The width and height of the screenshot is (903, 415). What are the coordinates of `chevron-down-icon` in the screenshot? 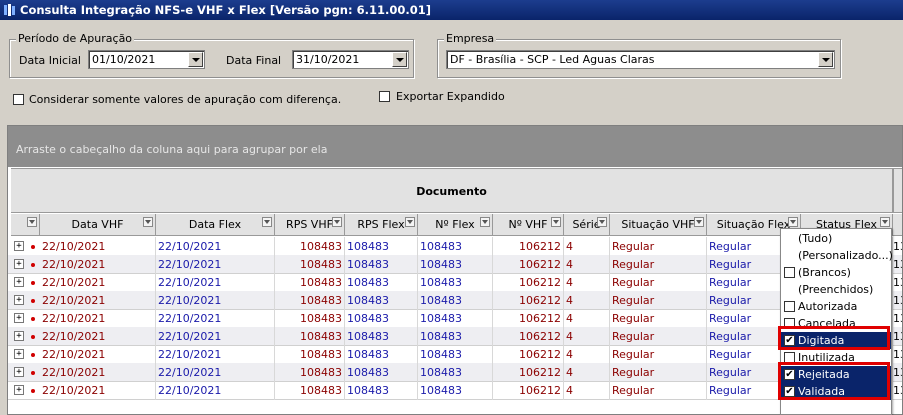 It's located at (399, 59).